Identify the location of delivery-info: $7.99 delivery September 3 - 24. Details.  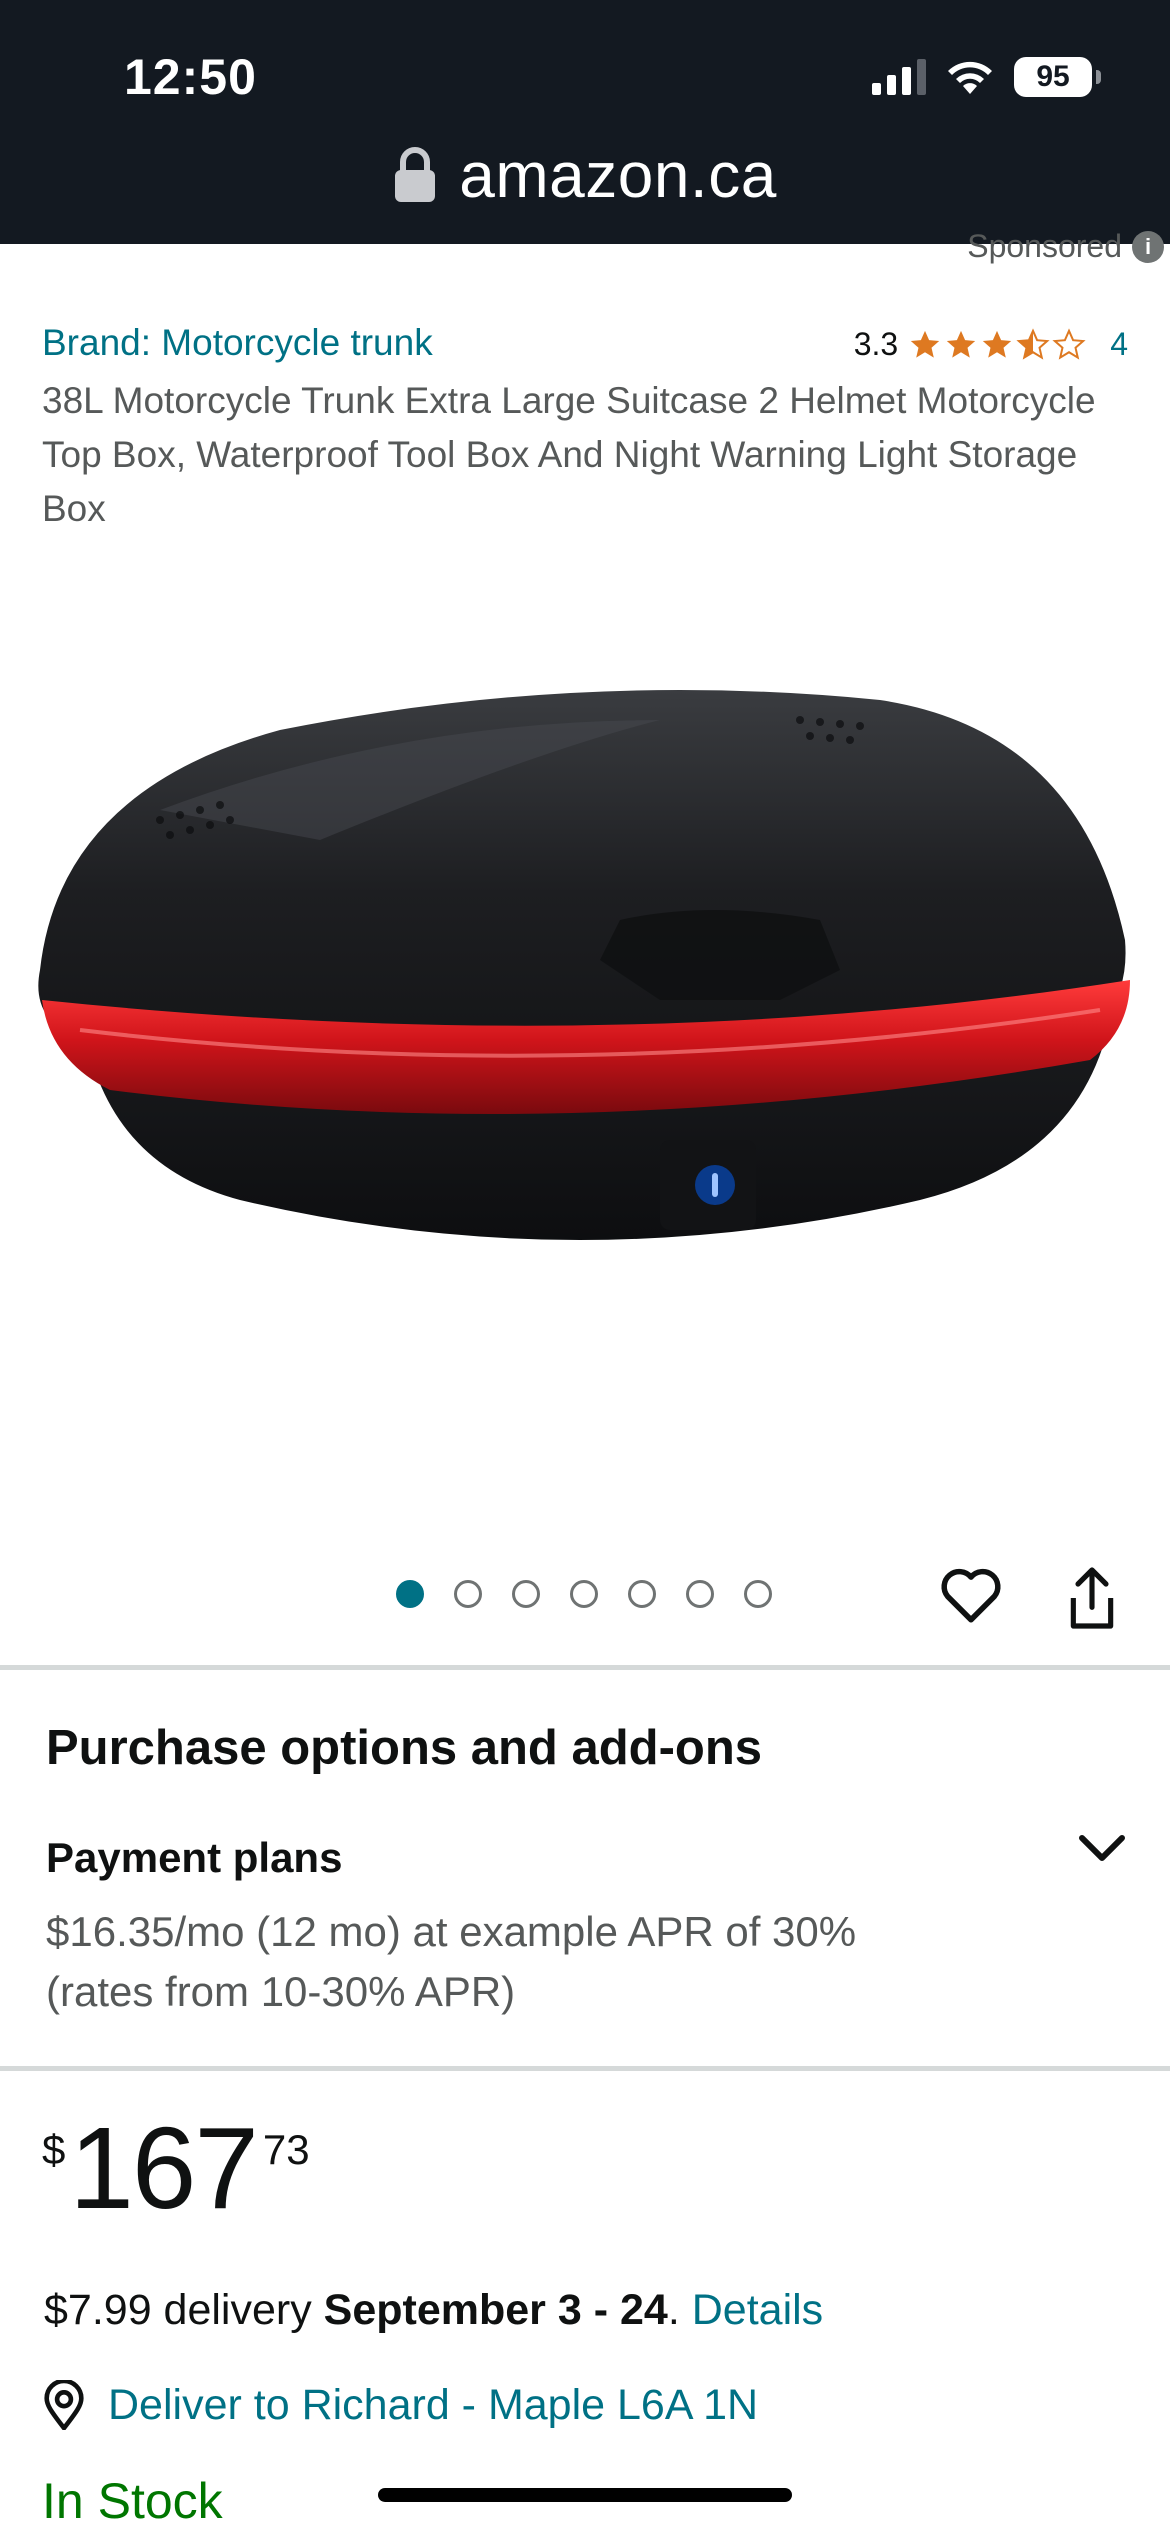
(433, 2310).